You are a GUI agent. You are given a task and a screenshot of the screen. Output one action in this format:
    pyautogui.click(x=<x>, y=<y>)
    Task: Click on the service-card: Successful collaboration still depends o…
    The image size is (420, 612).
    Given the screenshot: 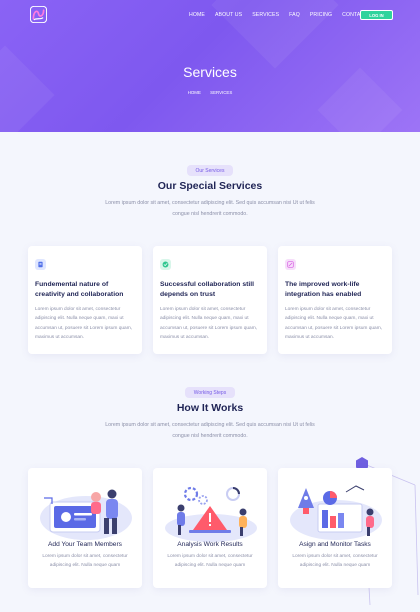 What is the action you would take?
    pyautogui.click(x=210, y=300)
    